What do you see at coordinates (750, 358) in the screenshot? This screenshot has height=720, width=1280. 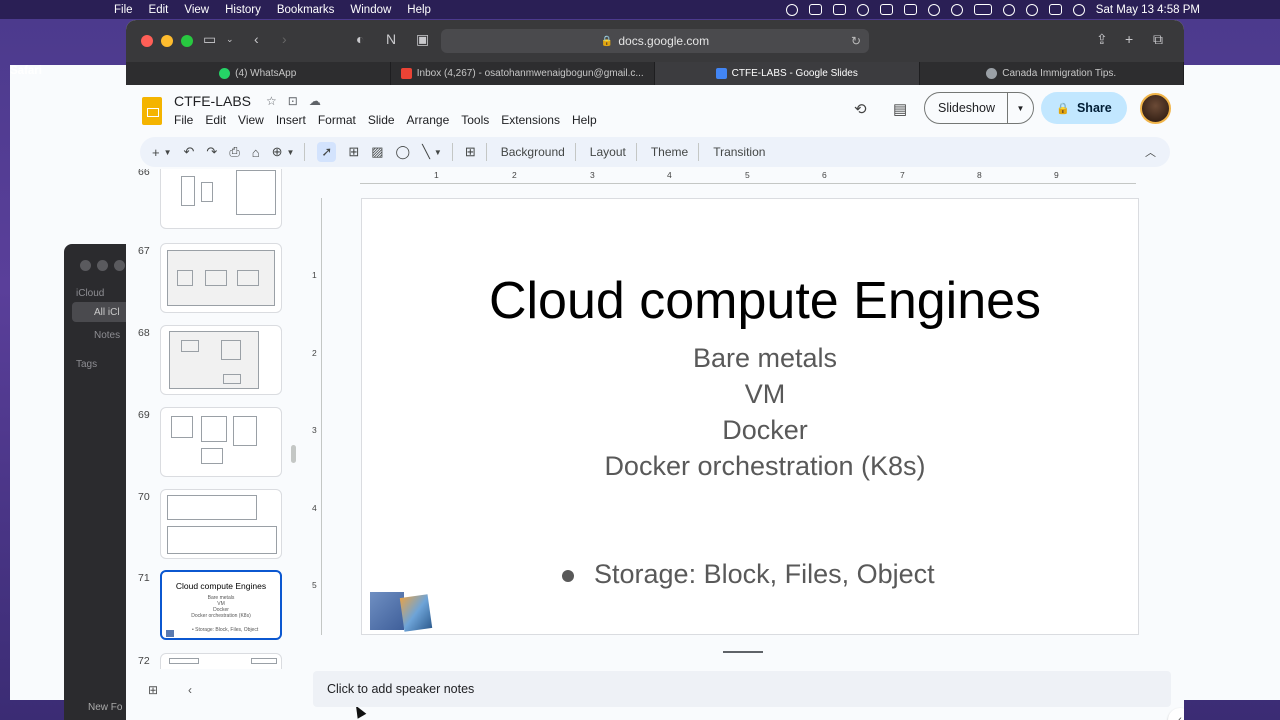 I see `slide-body-line: Bare metals` at bounding box center [750, 358].